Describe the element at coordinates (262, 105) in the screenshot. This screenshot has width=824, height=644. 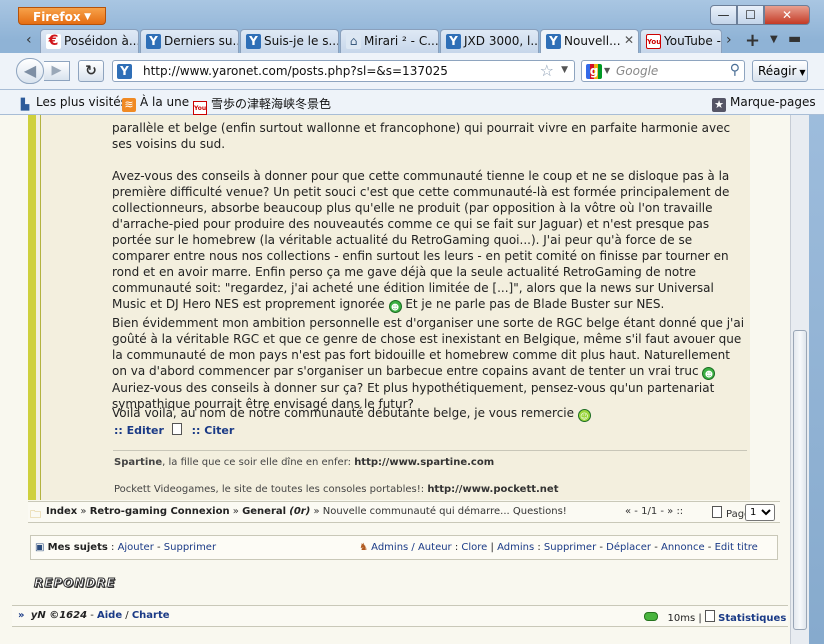
I see `bookmark-youtube-video: You 雪歩の津軽海峡冬景色` at that location.